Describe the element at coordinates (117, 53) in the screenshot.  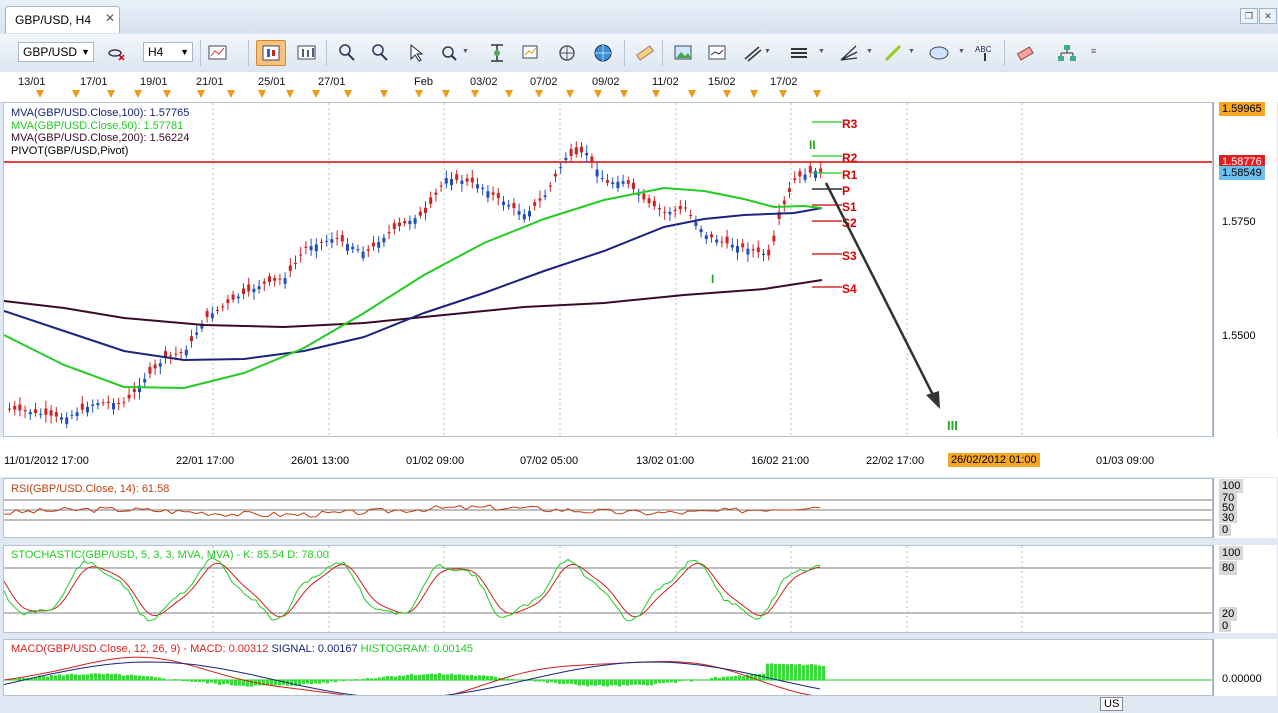
I see `symbol-tools-icon` at that location.